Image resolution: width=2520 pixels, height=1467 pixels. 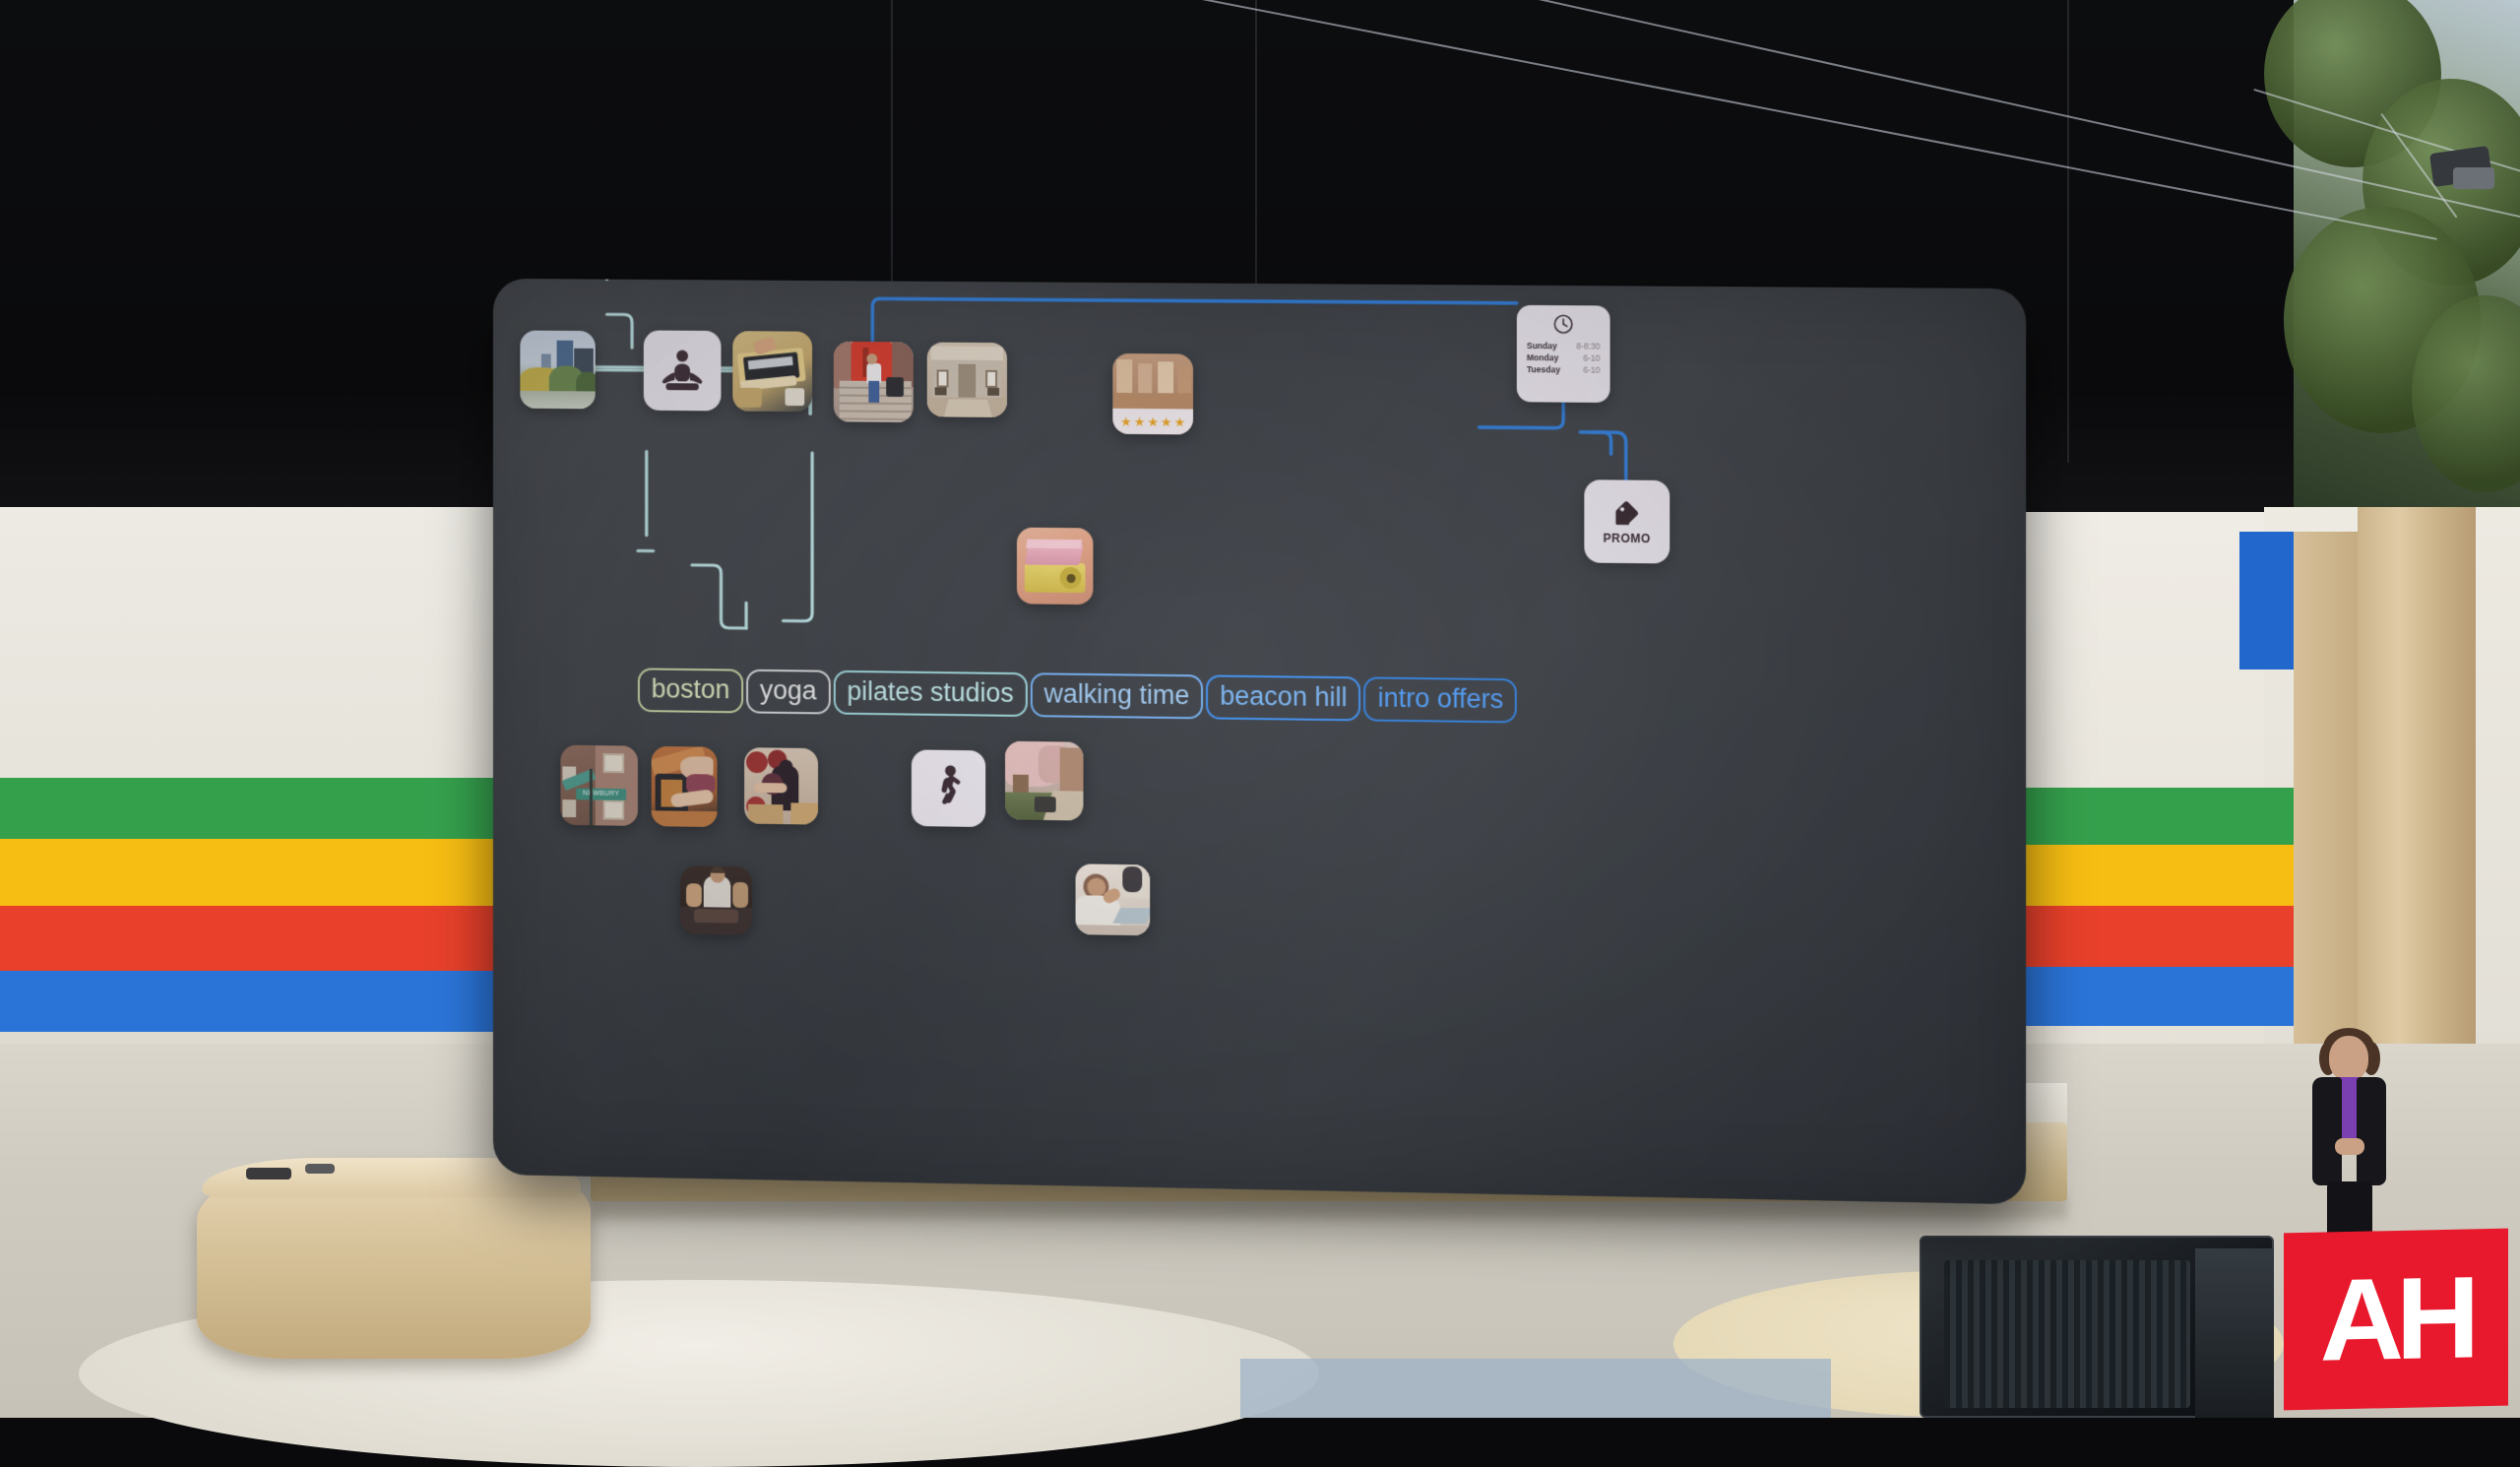 I want to click on business-hours-card: Sunday 8-8:30 Monday 6-10 Tuesday 6-10, so click(x=1563, y=354).